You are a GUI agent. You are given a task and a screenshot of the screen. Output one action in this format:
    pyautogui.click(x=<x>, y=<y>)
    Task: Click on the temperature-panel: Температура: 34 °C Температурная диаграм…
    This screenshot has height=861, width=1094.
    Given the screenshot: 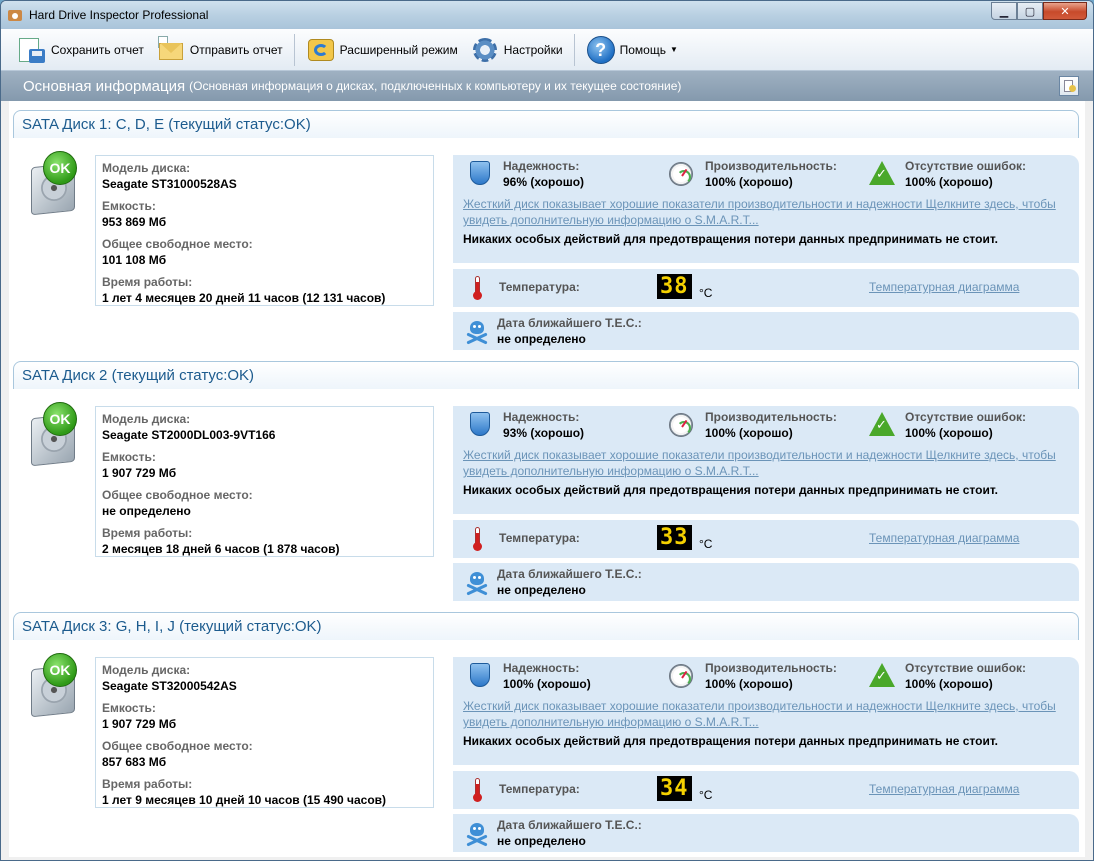 What is the action you would take?
    pyautogui.click(x=766, y=790)
    